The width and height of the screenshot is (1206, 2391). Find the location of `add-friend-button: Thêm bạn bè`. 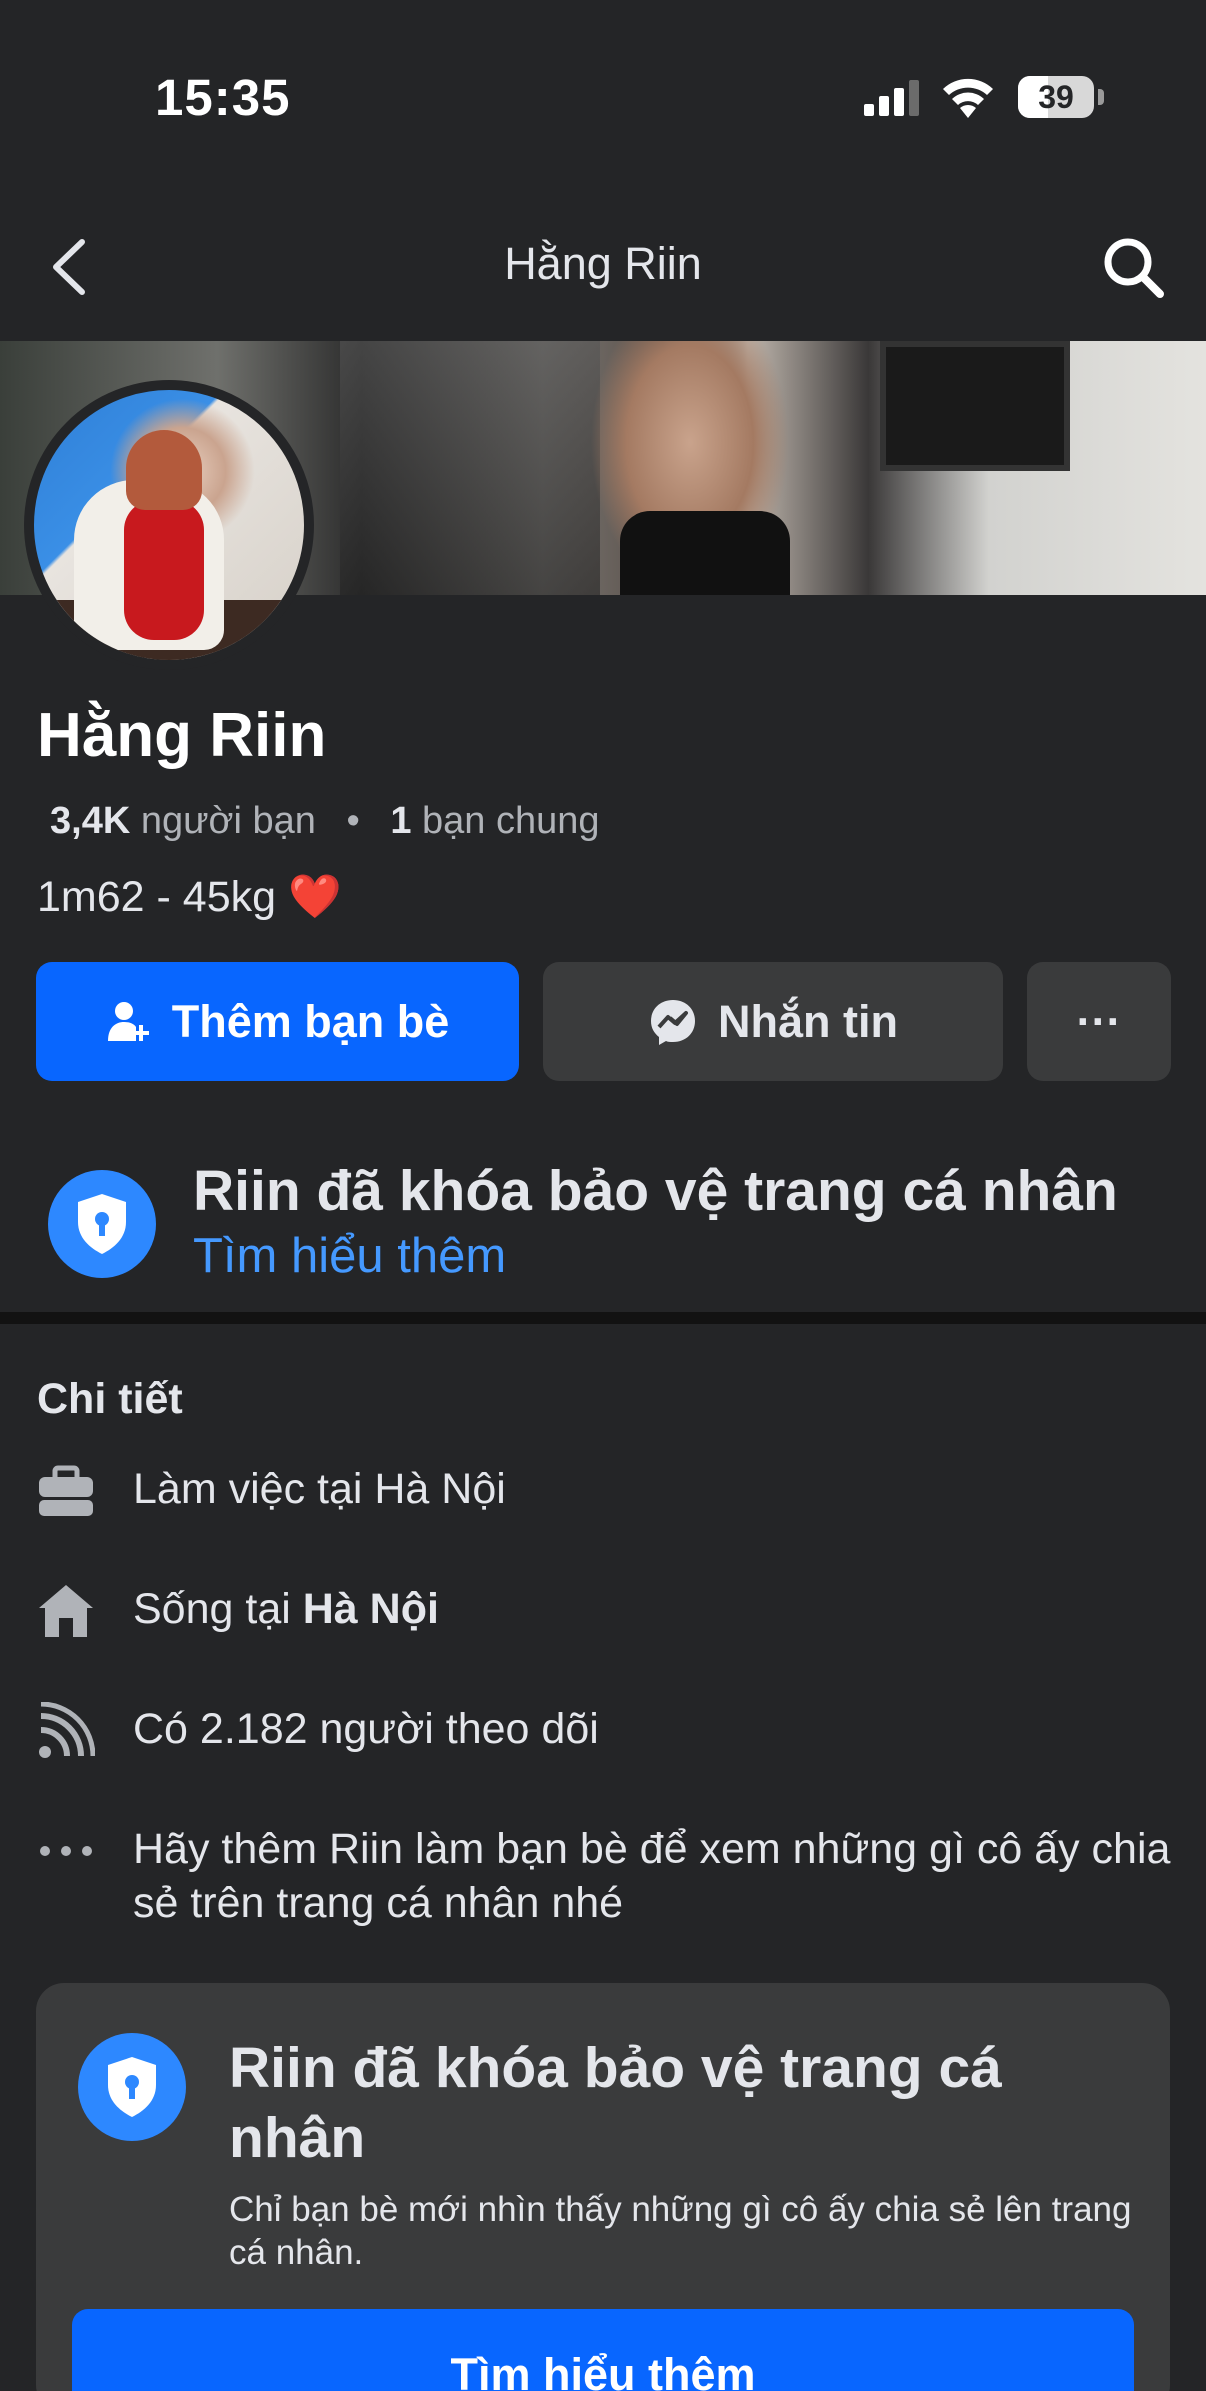

add-friend-button: Thêm bạn bè is located at coordinates (277, 1021).